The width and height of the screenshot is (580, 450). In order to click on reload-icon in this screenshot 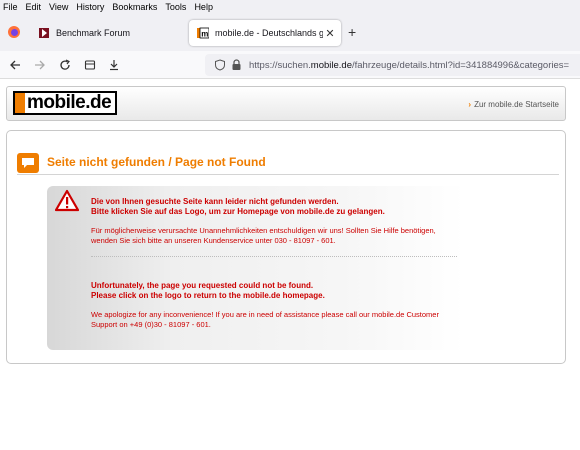, I will do `click(65, 65)`.